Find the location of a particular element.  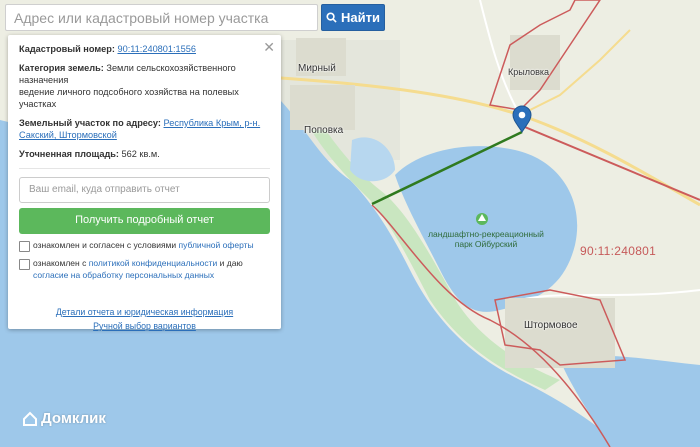

cadastral-label: Кадастровый номер: is located at coordinates (67, 49).